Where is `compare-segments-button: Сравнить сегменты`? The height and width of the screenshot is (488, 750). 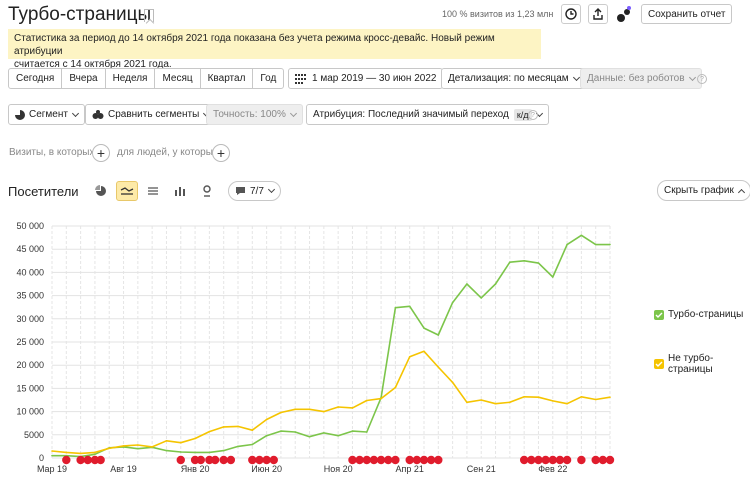
compare-segments-button: Сравнить сегменты is located at coordinates (151, 114).